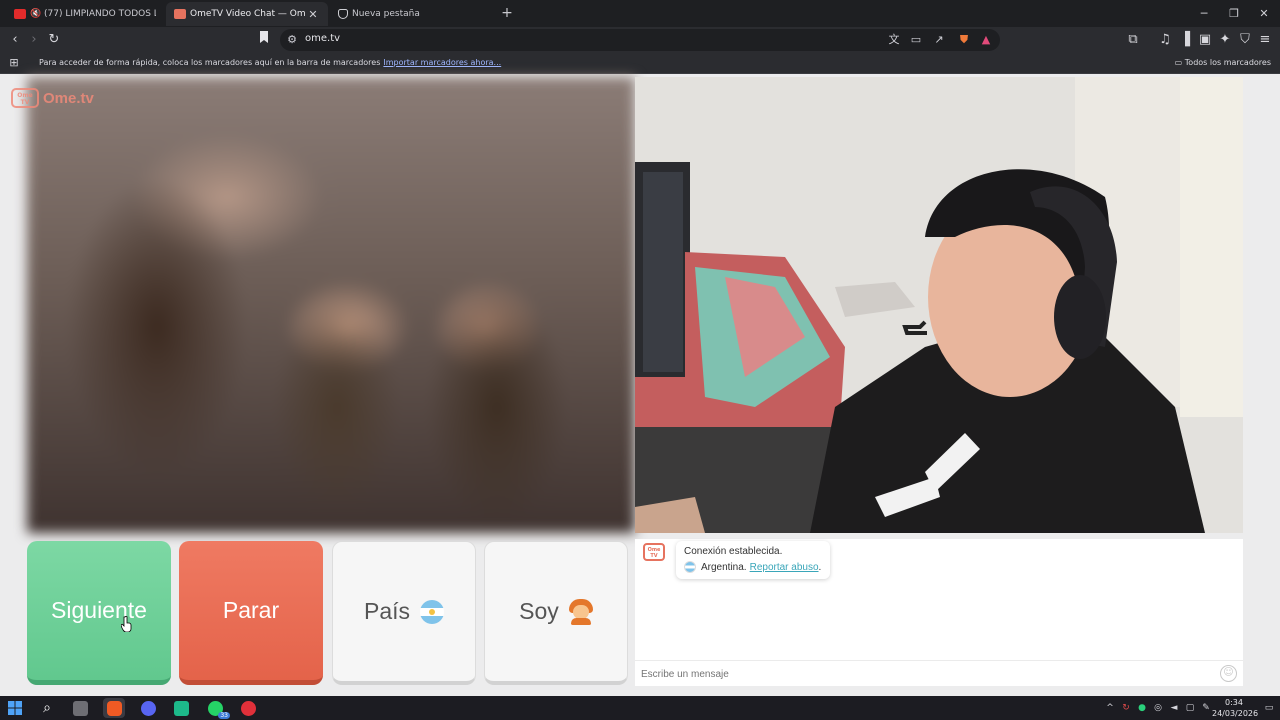 The height and width of the screenshot is (720, 1280). What do you see at coordinates (733, 551) in the screenshot?
I see `connection-message: Conexión establecida.` at bounding box center [733, 551].